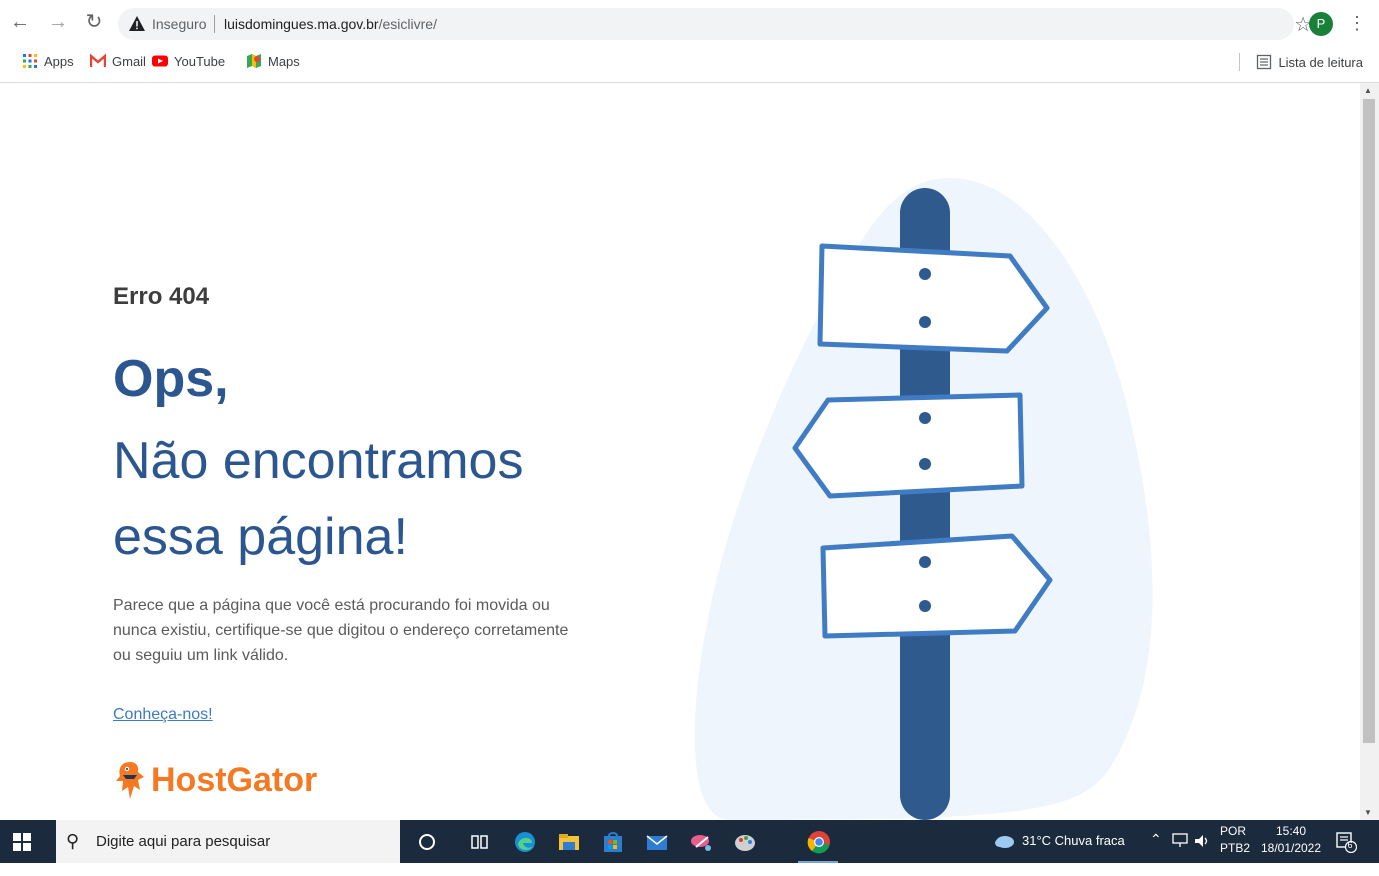  What do you see at coordinates (171, 379) in the screenshot?
I see `headline-ops: Ops,` at bounding box center [171, 379].